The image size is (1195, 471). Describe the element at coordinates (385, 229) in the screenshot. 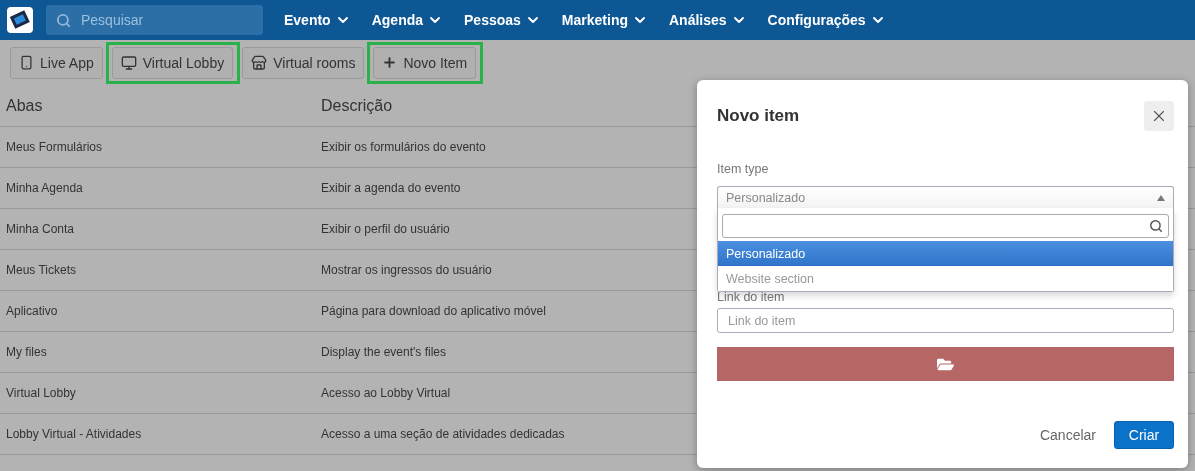

I see `table-cell: Exibir o perfil do usuário` at that location.